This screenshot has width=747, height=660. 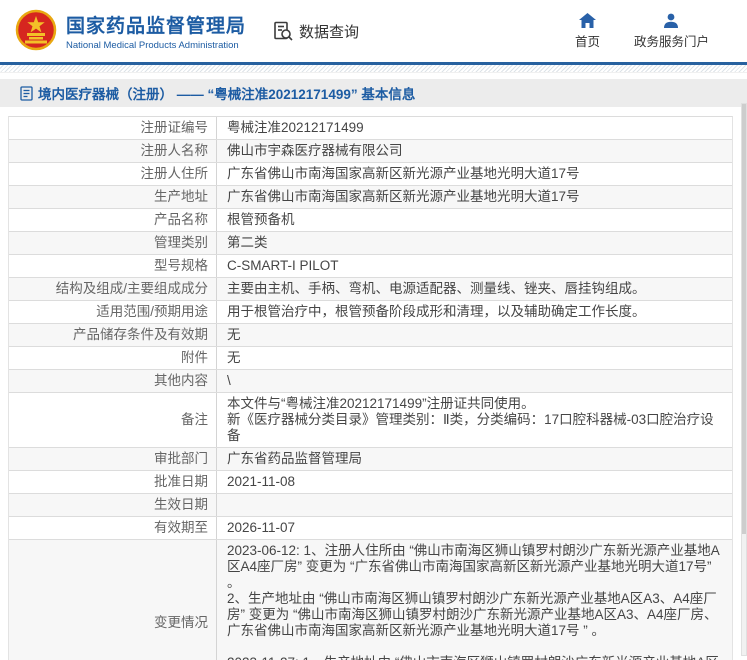 I want to click on table-row: 生产地址 广东省佛山市南海国家高新区新光源产业基地光明大道17号, so click(x=370, y=197).